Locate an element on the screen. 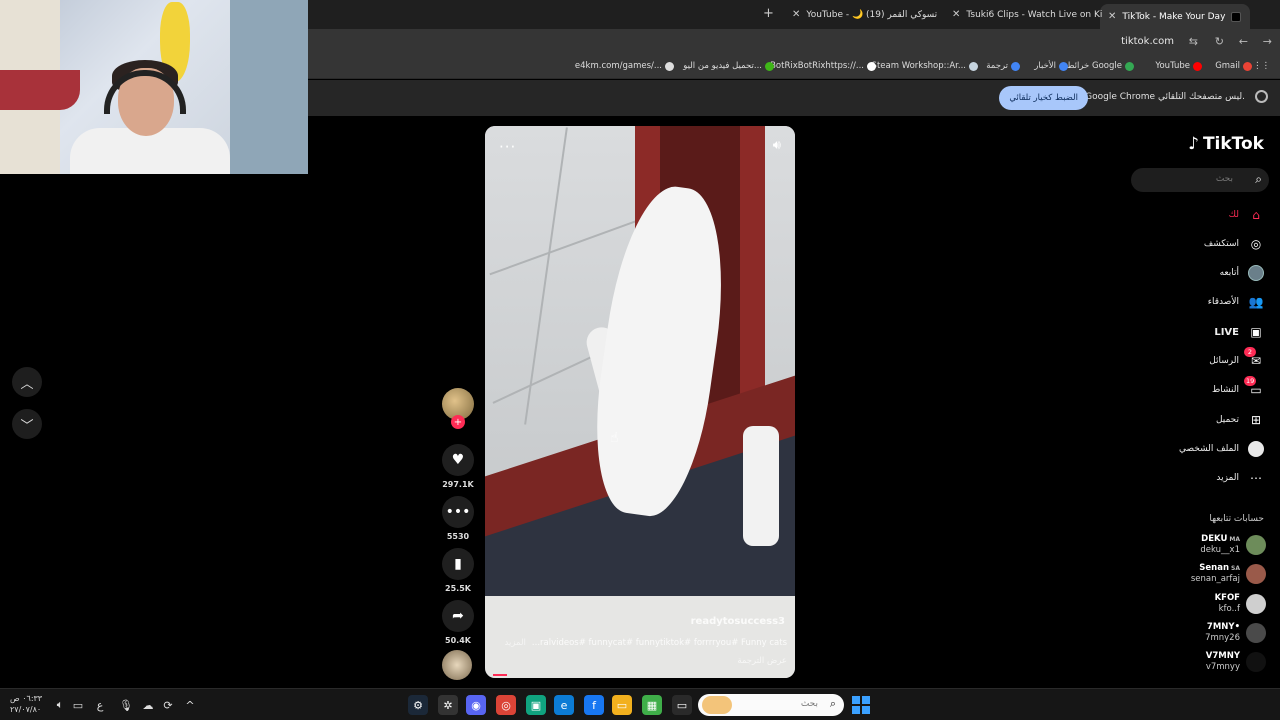 The height and width of the screenshot is (720, 1280). bookmark-translate: ترجمة is located at coordinates (1003, 66).